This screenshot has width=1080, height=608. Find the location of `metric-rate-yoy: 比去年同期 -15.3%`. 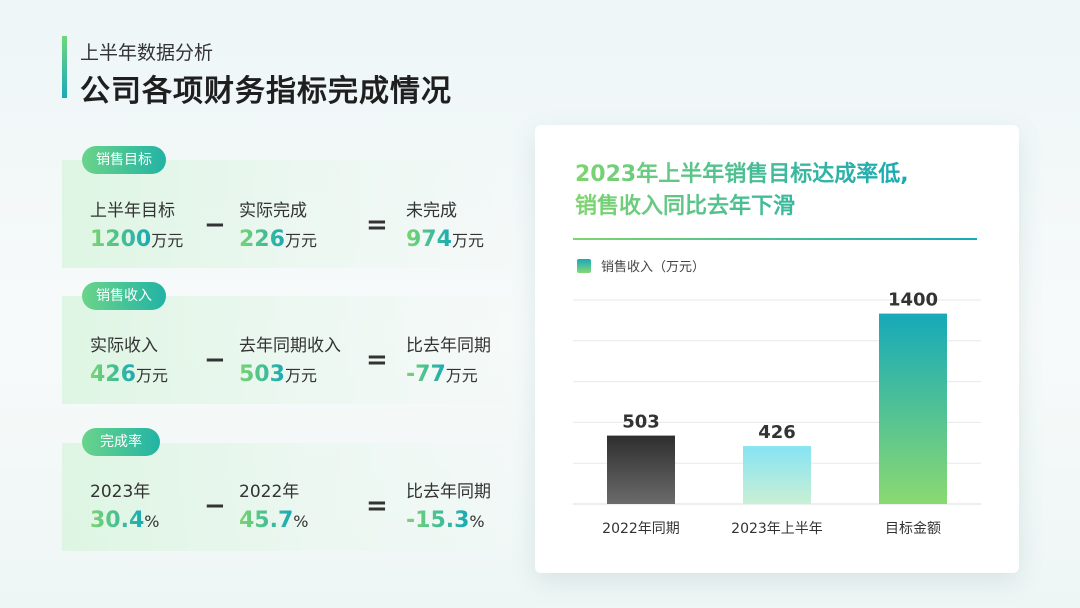

metric-rate-yoy: 比去年同期 -15.3% is located at coordinates (448, 505).